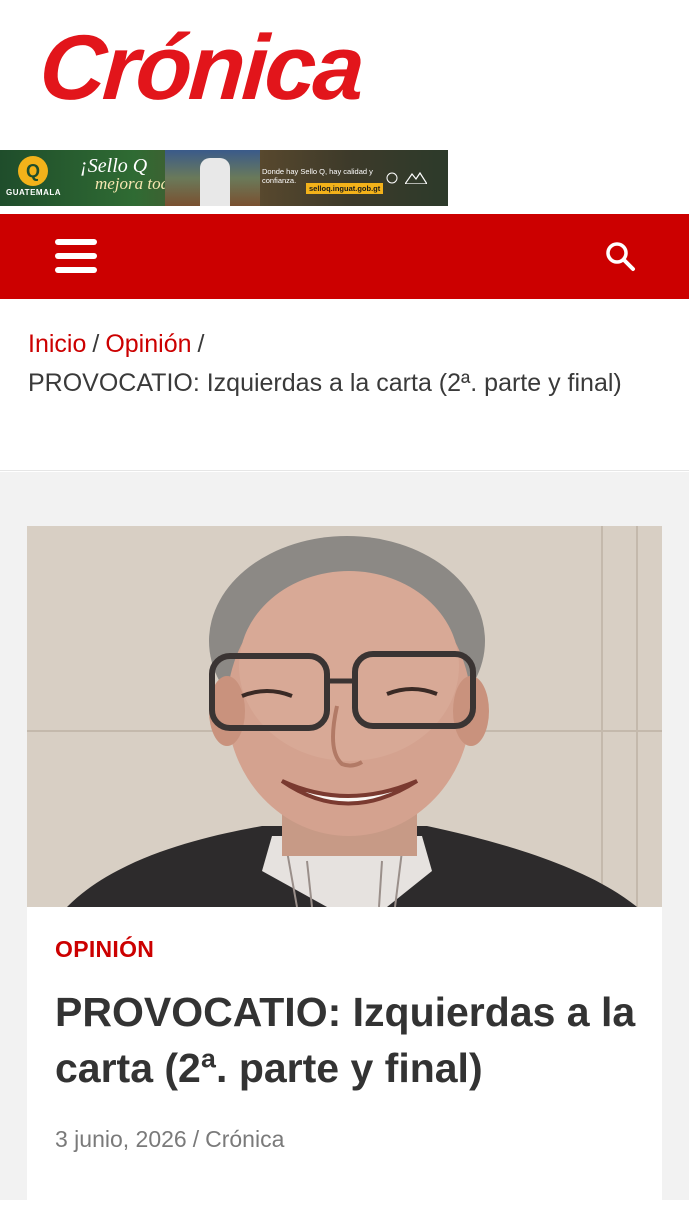  Describe the element at coordinates (104, 949) in the screenshot. I see `article-category: OPINIÓN` at that location.